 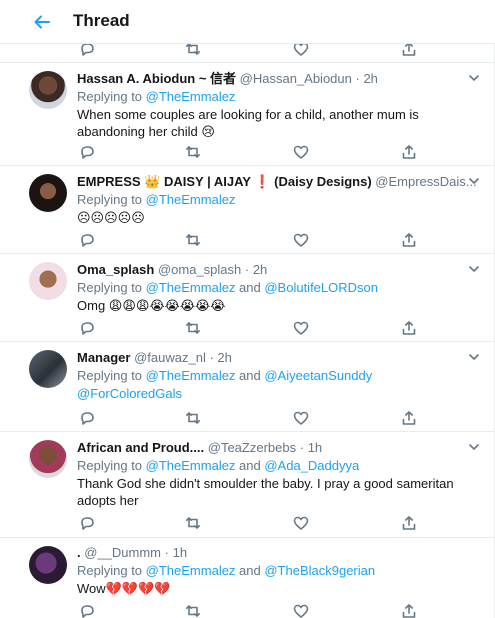 What do you see at coordinates (42, 22) in the screenshot?
I see `back-button` at bounding box center [42, 22].